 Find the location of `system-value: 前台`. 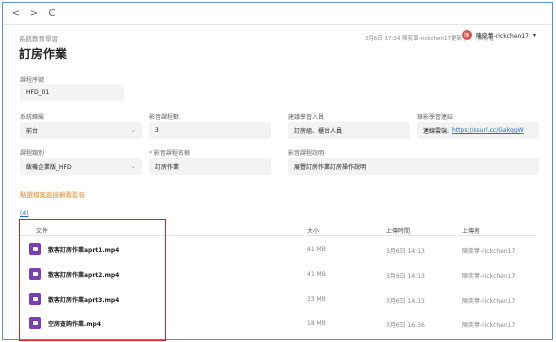

system-value: 前台 is located at coordinates (32, 131).